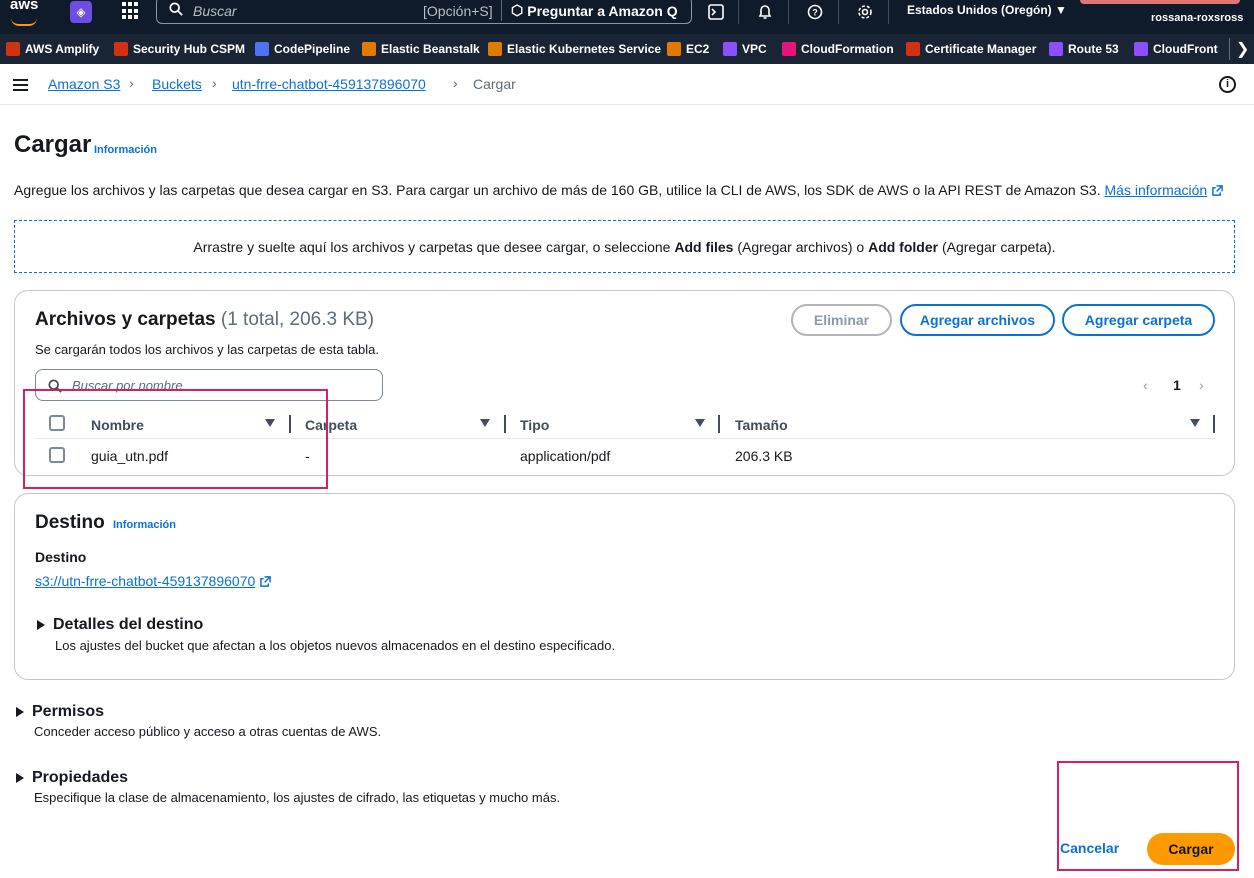 The image size is (1254, 878). What do you see at coordinates (60, 712) in the screenshot?
I see `permissions-expander: Permisos` at bounding box center [60, 712].